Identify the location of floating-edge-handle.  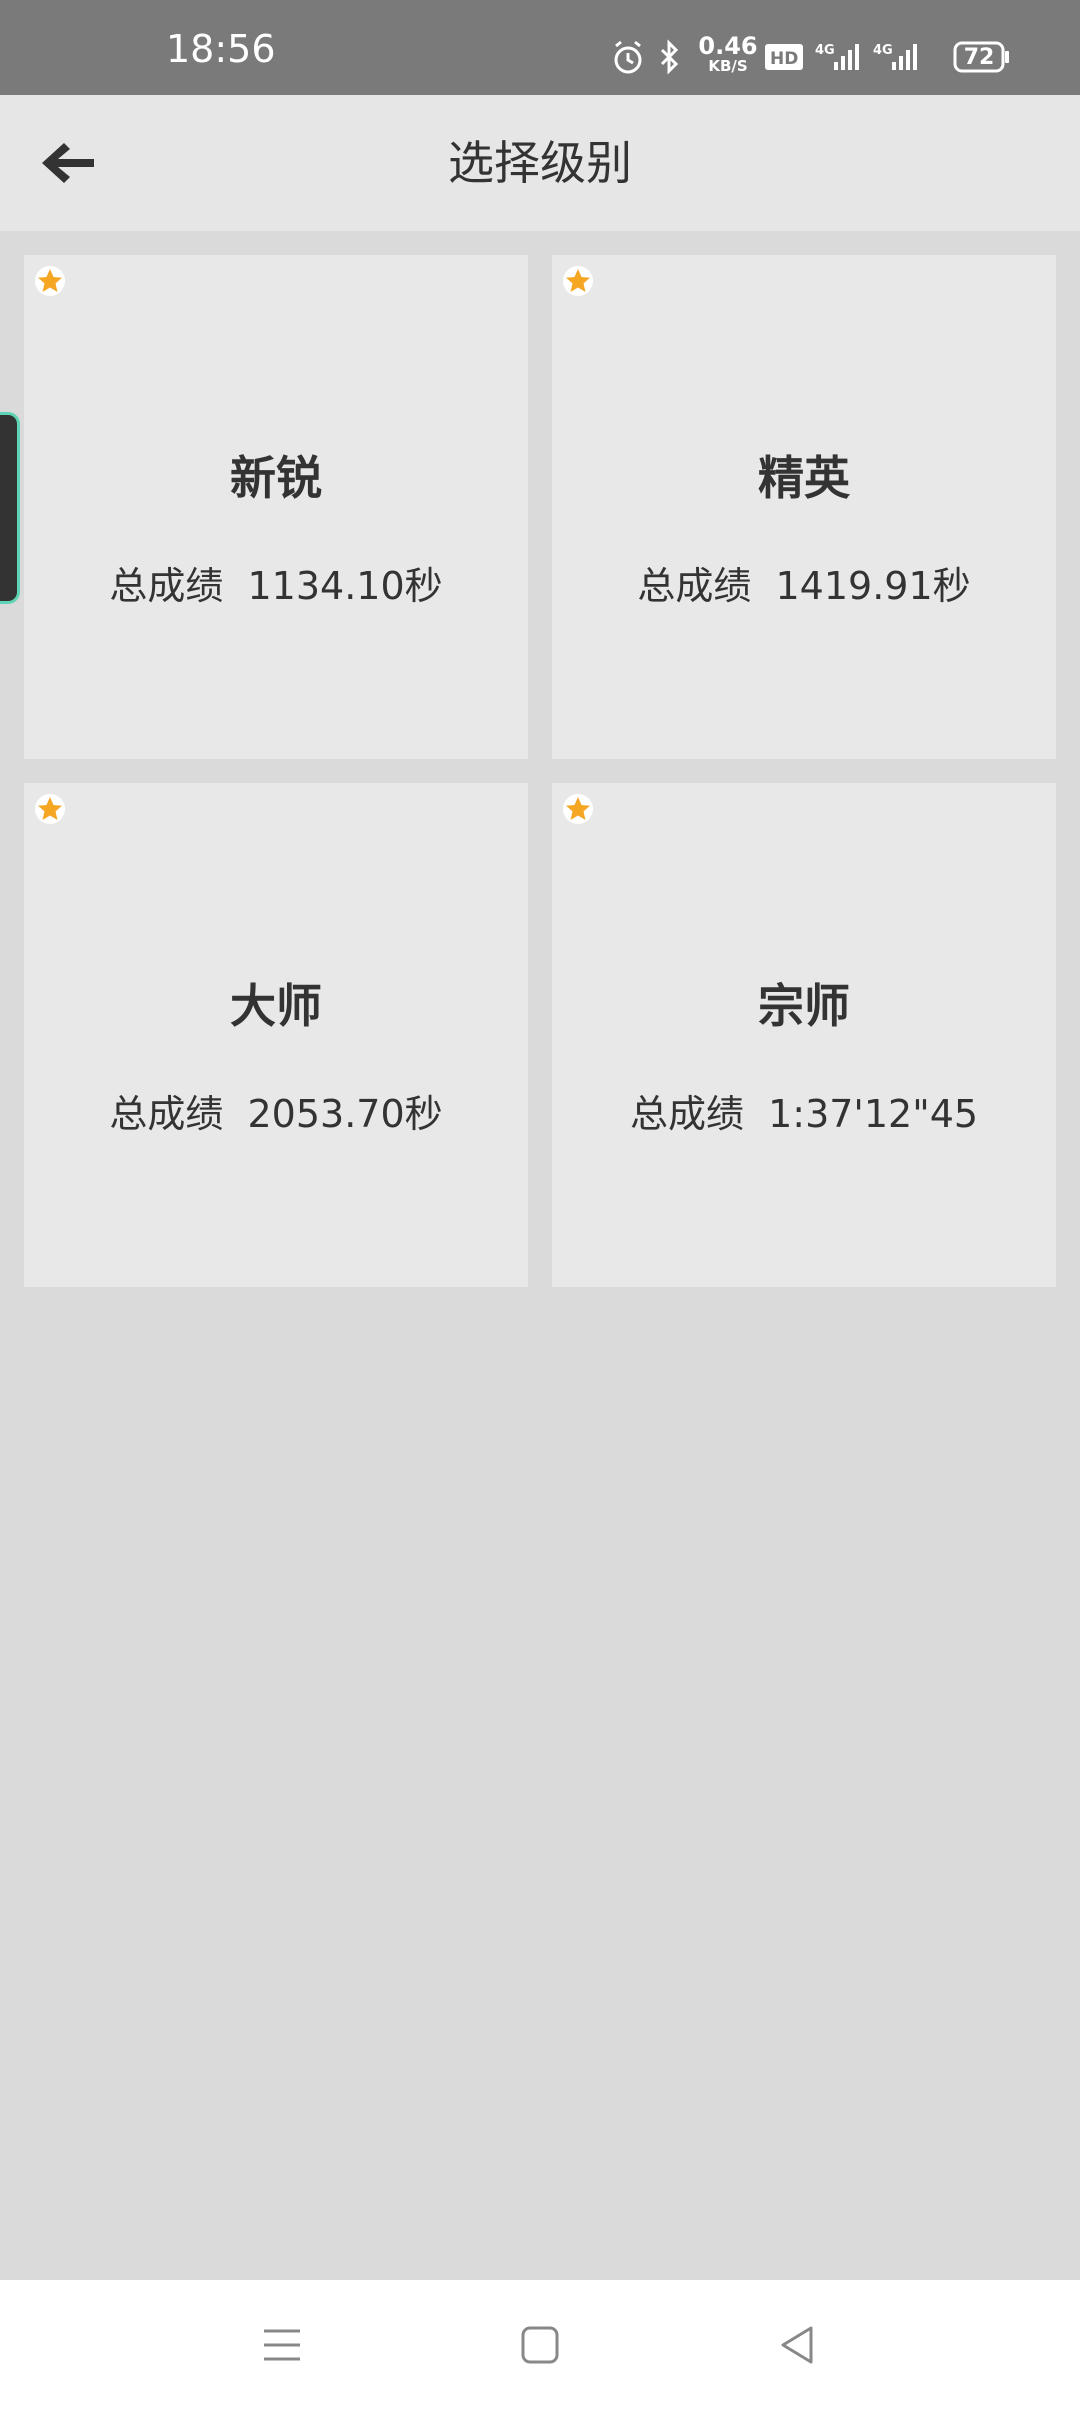
(10, 508).